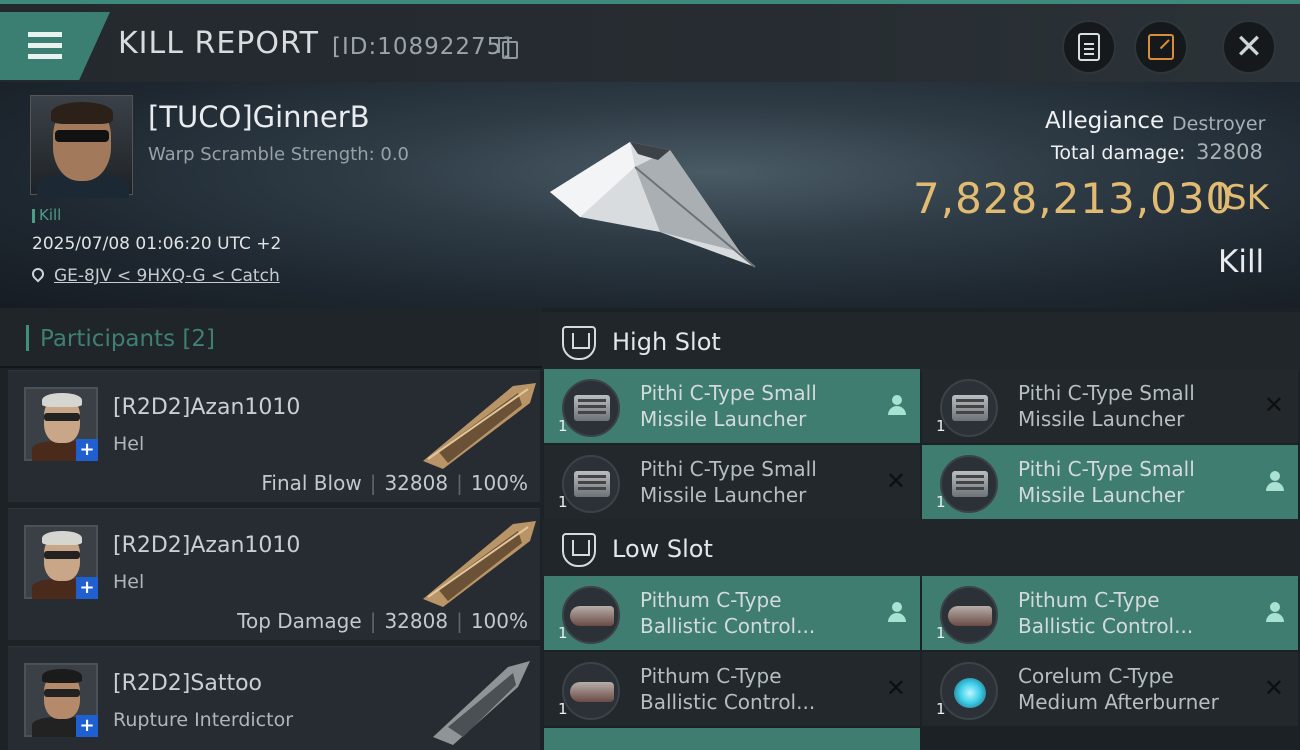  I want to click on participant-role: Top Damage, so click(299, 621).